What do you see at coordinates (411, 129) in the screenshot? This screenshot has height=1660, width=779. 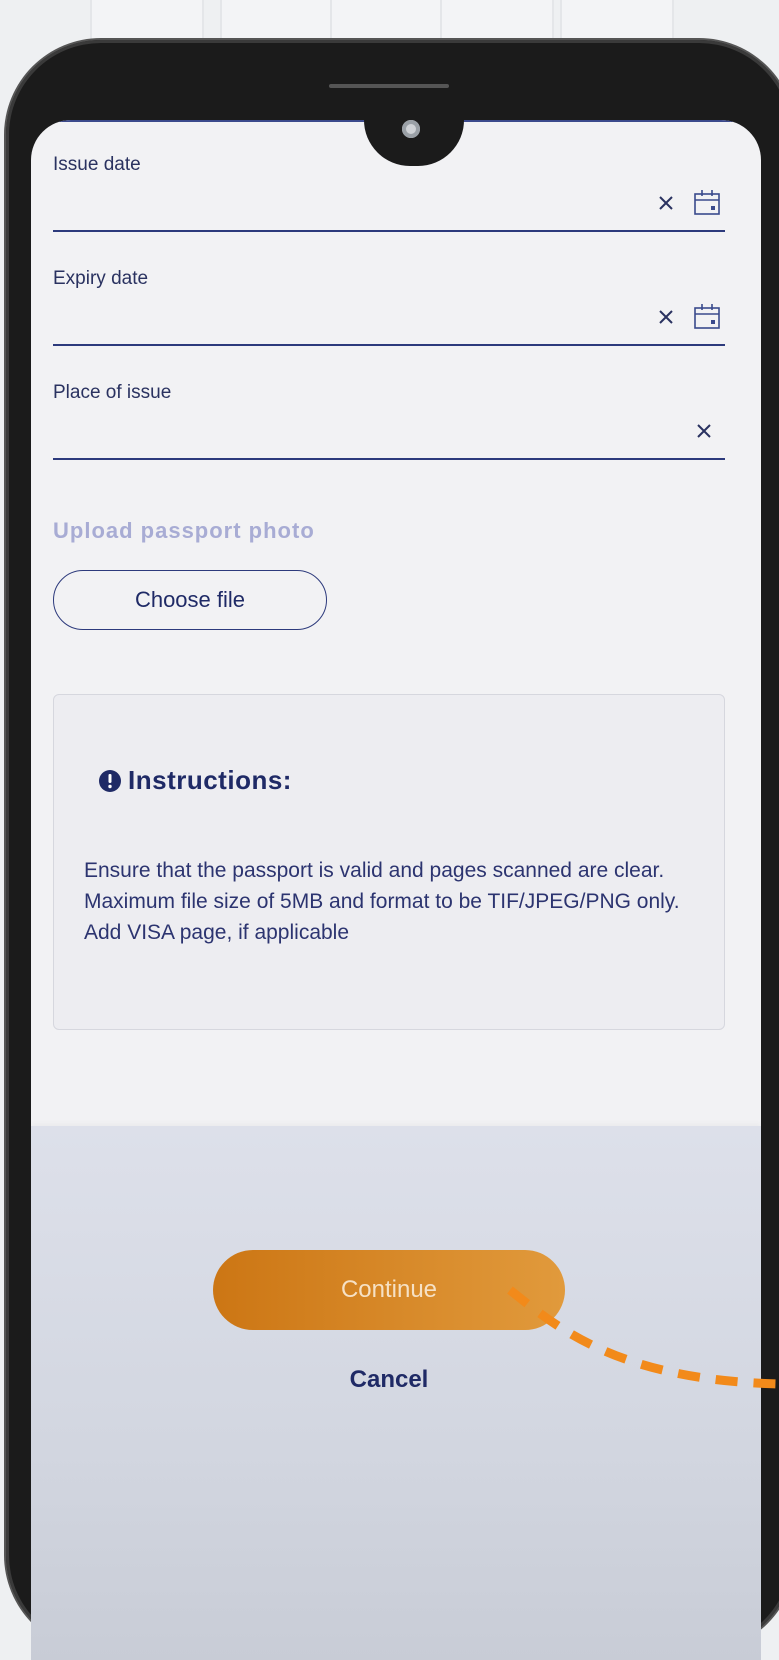 I see `front-camera` at bounding box center [411, 129].